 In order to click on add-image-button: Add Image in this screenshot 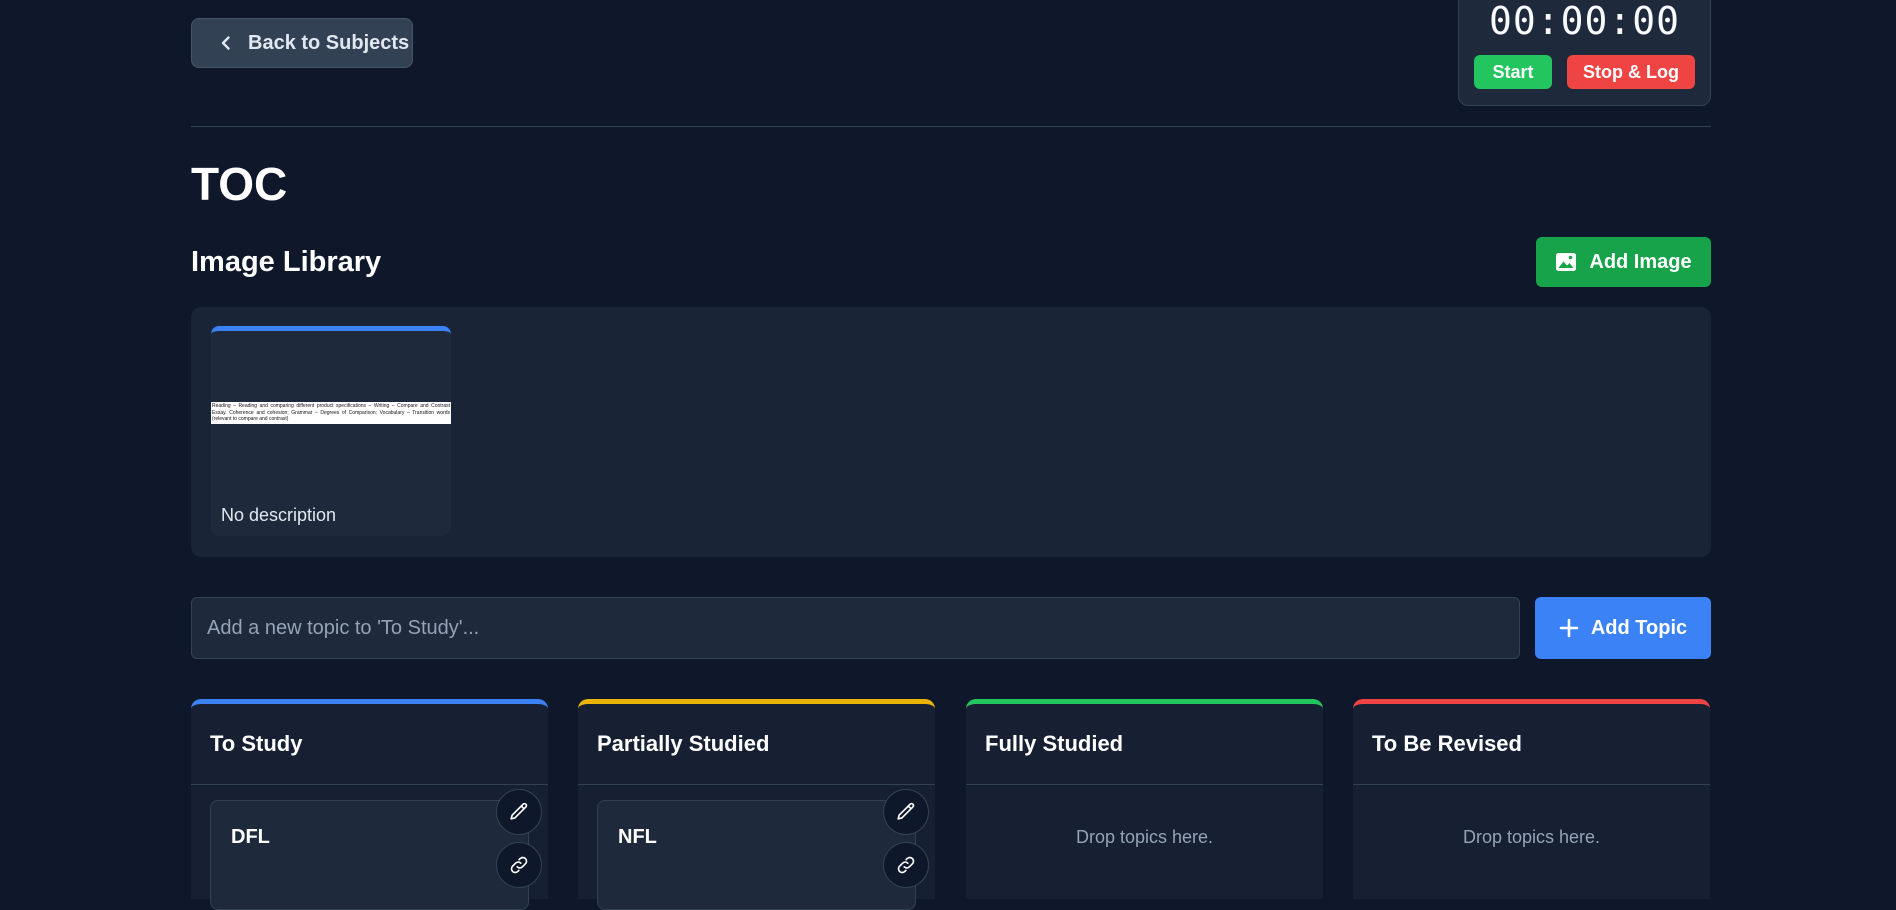, I will do `click(1623, 262)`.